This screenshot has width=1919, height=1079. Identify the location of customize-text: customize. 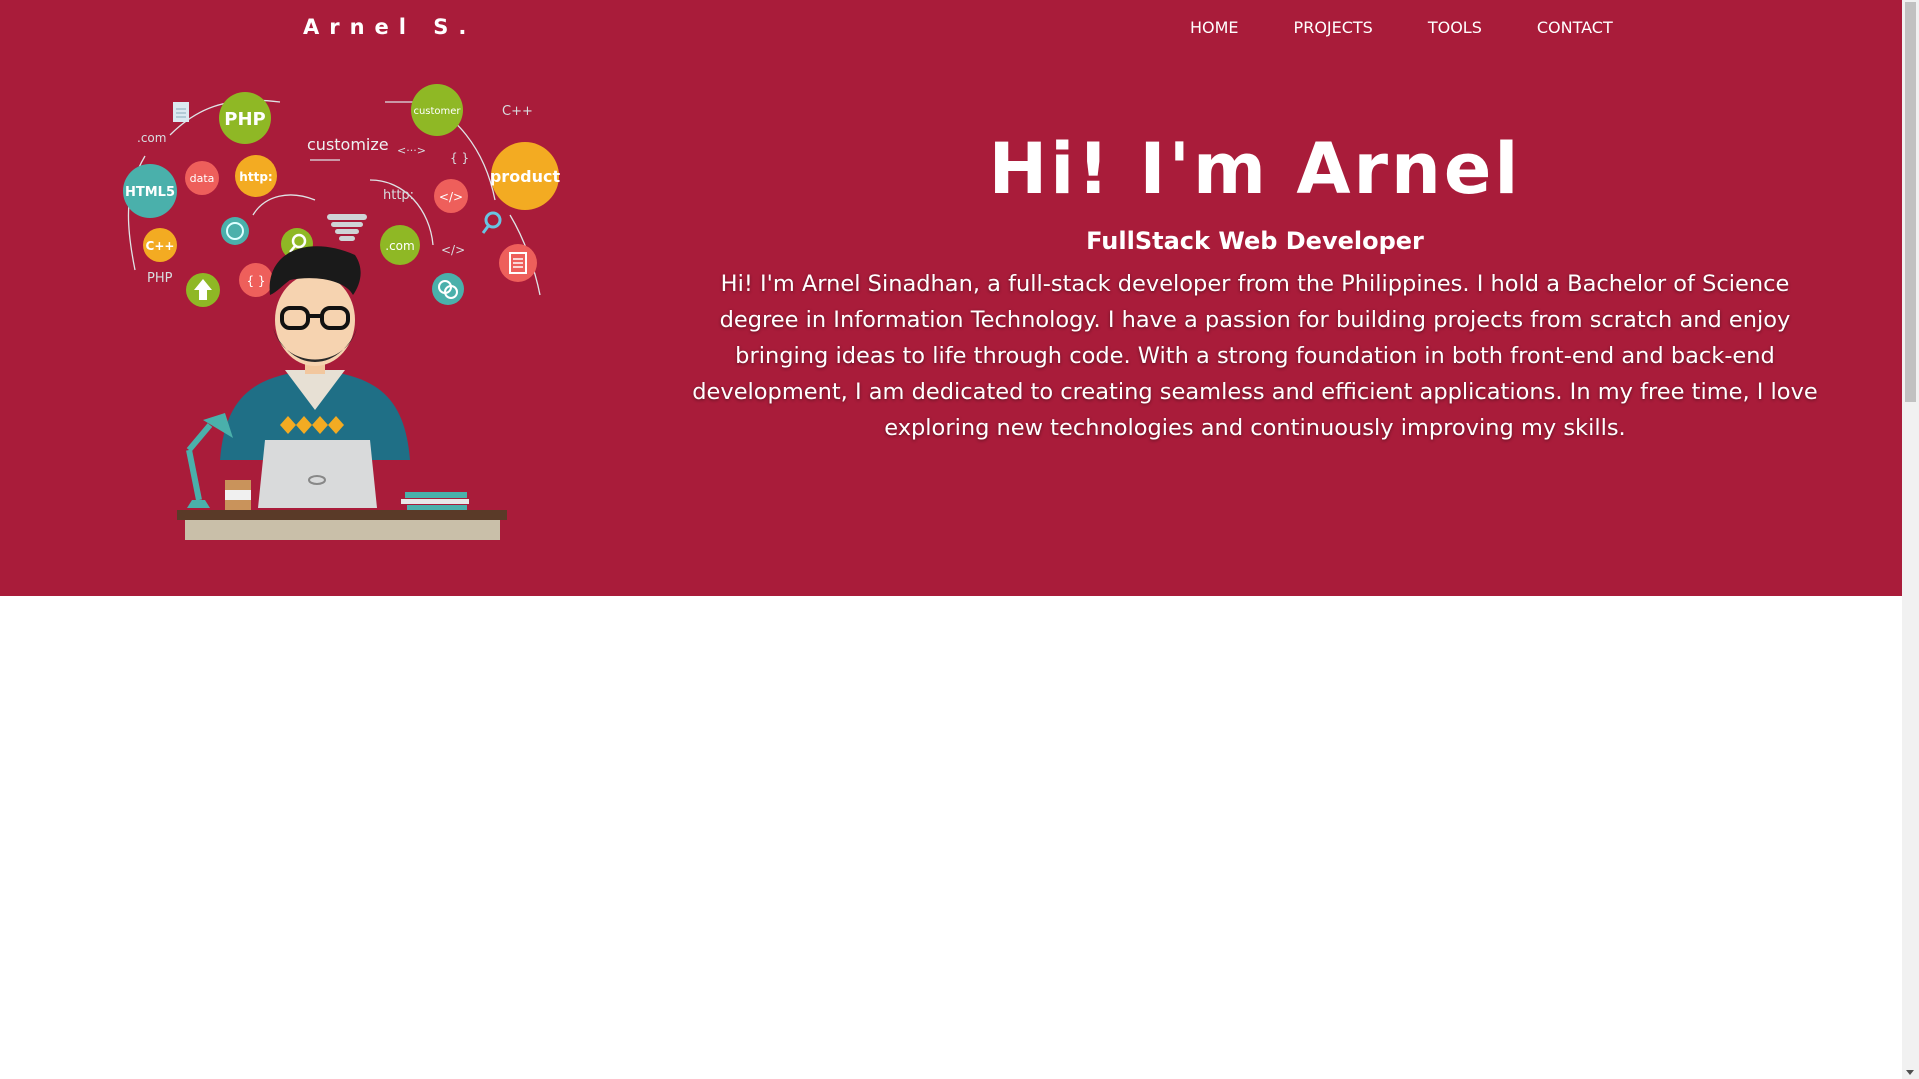
(348, 144).